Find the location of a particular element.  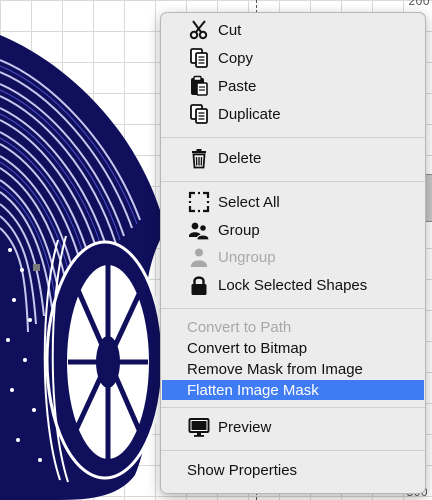

menu-item-flatten-image-mask: Flatten Image Mask is located at coordinates (293, 390).